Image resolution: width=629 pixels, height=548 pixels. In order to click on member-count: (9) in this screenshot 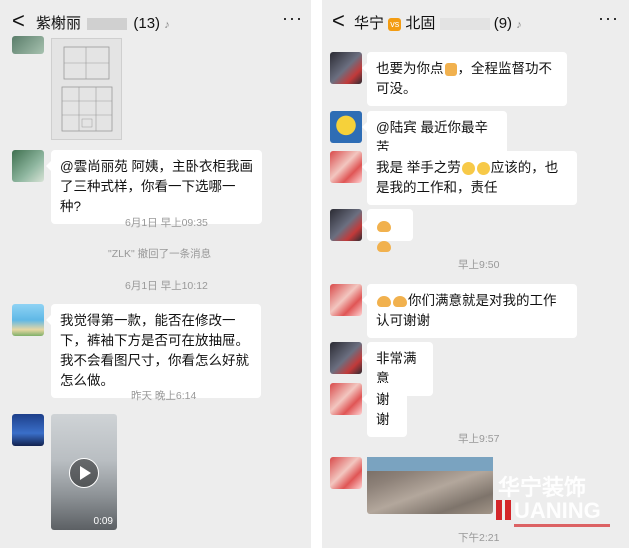, I will do `click(503, 23)`.